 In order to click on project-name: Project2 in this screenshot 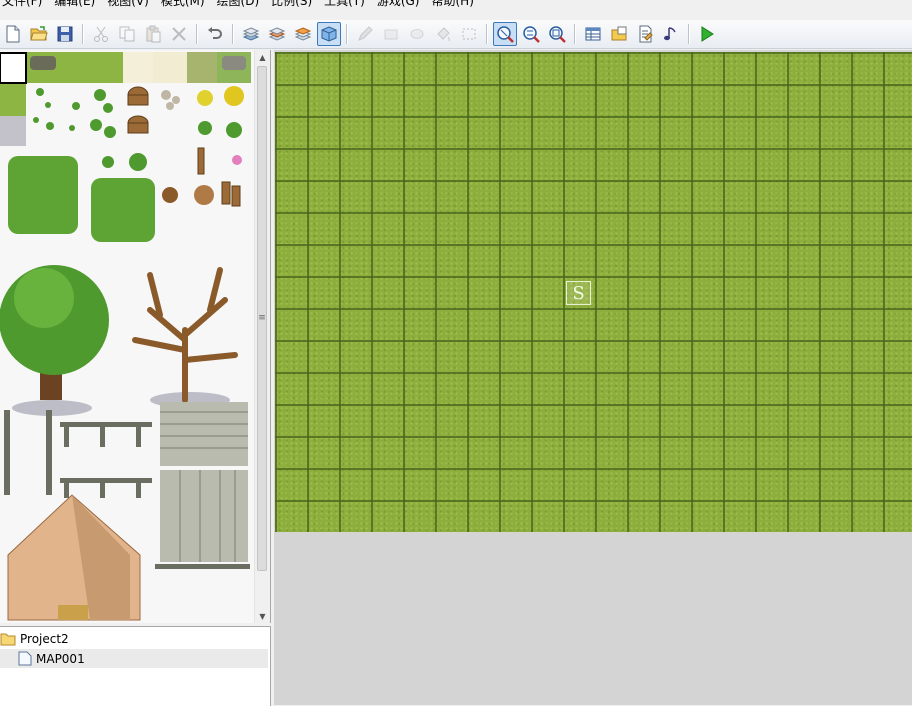, I will do `click(44, 638)`.